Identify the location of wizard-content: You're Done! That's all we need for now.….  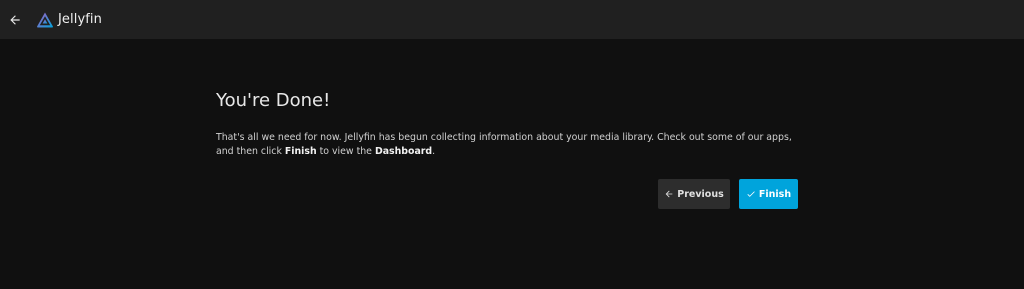
(508, 123).